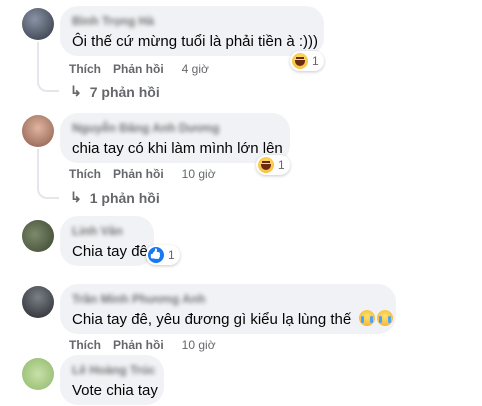 The height and width of the screenshot is (406, 482). I want to click on comment-bubble: Lê Hoàng Trúc Vote chia tay, so click(112, 380).